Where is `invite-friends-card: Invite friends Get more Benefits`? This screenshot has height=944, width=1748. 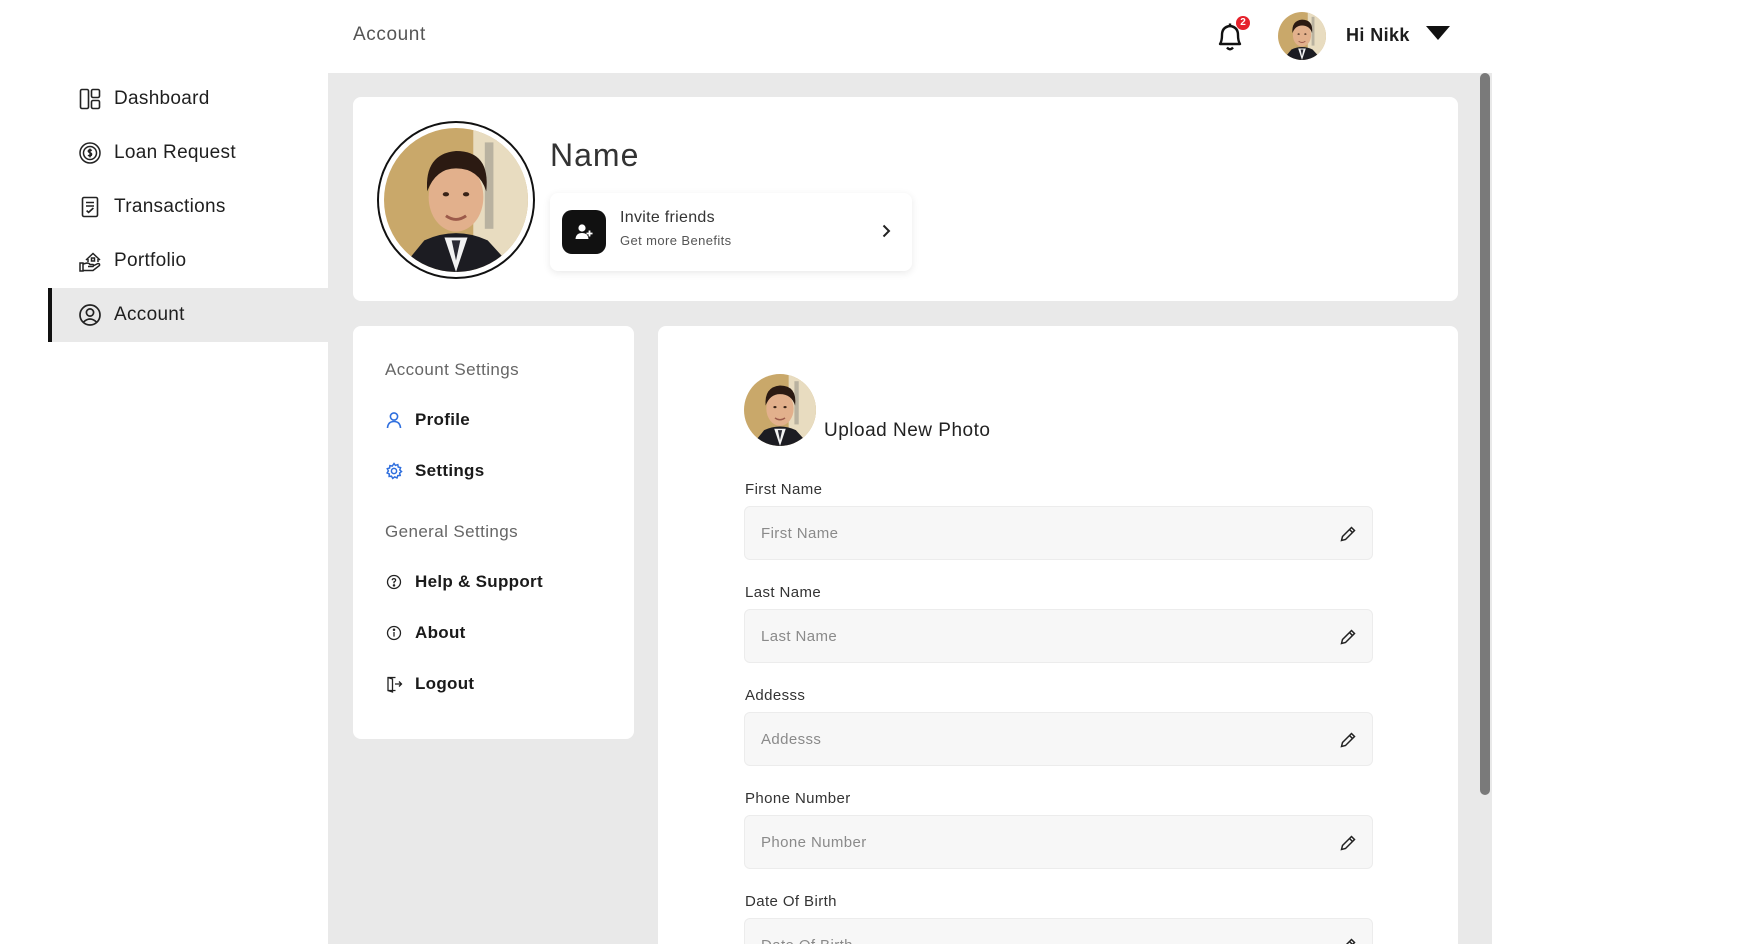
invite-friends-card: Invite friends Get more Benefits is located at coordinates (731, 232).